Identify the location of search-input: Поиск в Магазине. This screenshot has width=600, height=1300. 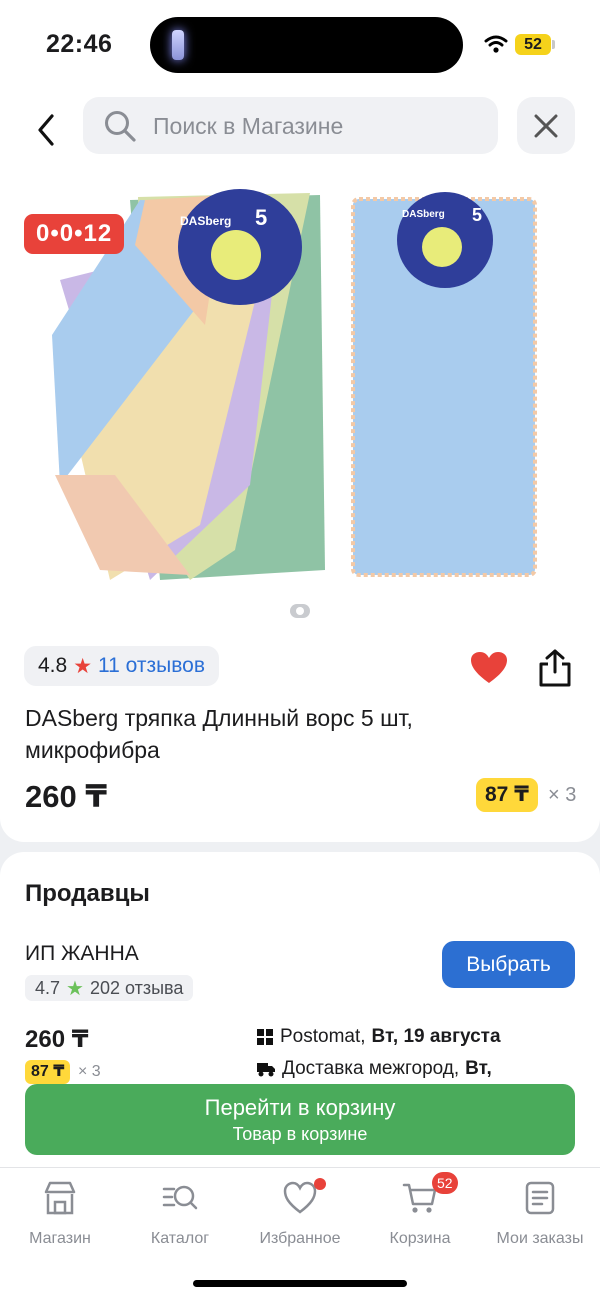
(290, 125).